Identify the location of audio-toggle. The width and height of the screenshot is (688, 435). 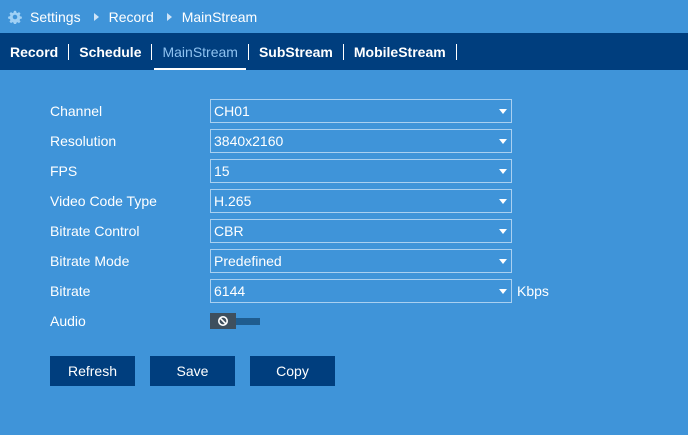
(235, 321).